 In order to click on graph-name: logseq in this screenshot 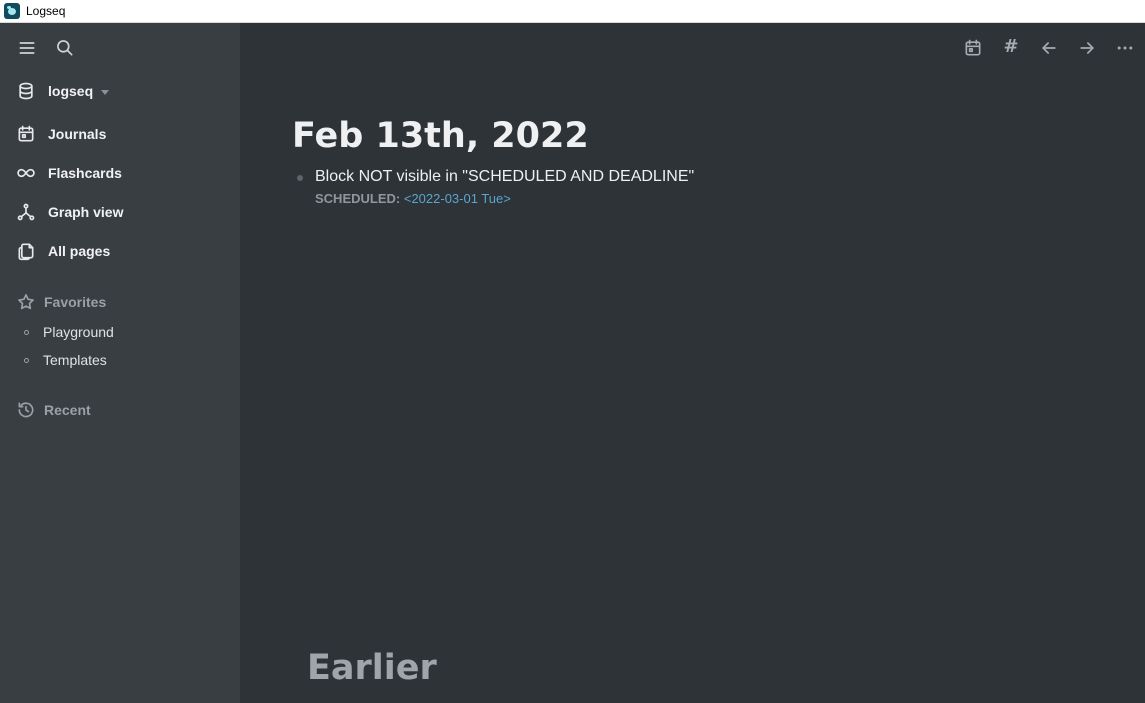, I will do `click(71, 91)`.